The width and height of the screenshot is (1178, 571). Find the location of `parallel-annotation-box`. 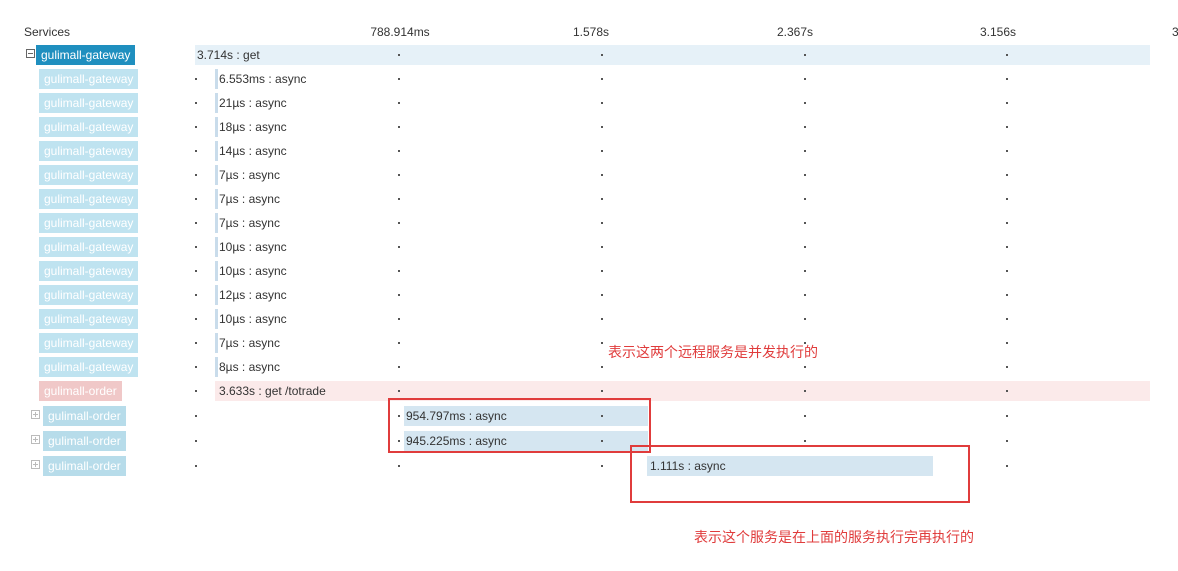

parallel-annotation-box is located at coordinates (519, 425).